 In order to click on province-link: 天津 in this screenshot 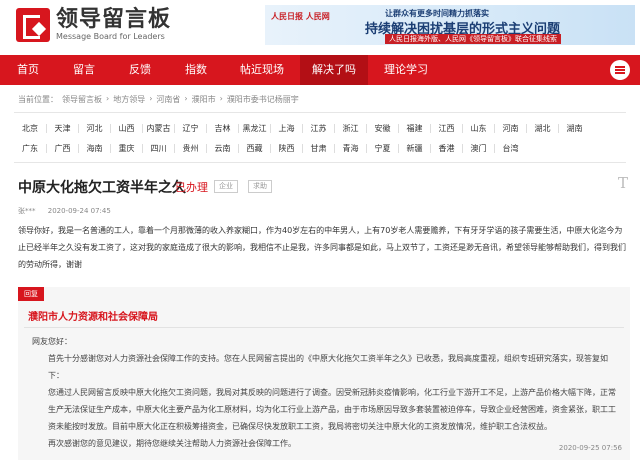, I will do `click(62, 128)`.